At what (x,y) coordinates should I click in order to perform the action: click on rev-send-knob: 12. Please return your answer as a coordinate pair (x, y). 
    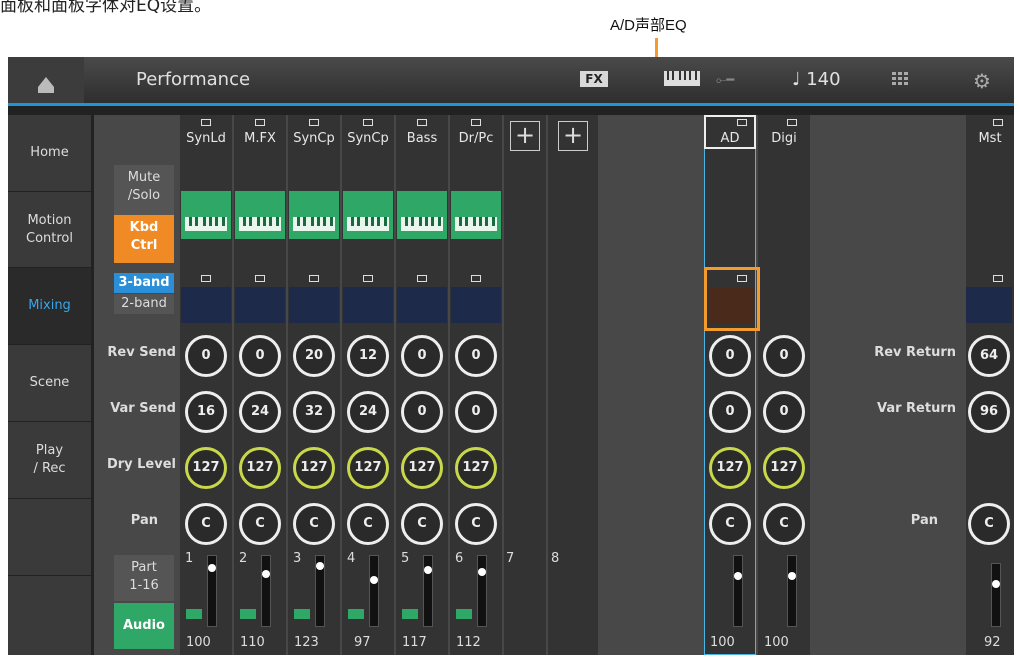
    Looking at the image, I should click on (368, 356).